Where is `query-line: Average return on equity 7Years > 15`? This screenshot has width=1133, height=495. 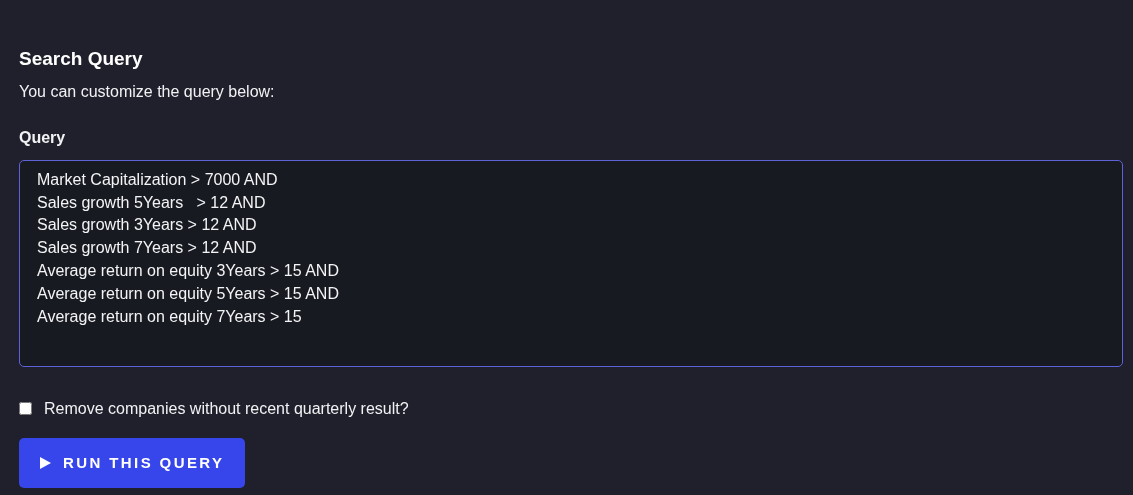
query-line: Average return on equity 7Years > 15 is located at coordinates (170, 316).